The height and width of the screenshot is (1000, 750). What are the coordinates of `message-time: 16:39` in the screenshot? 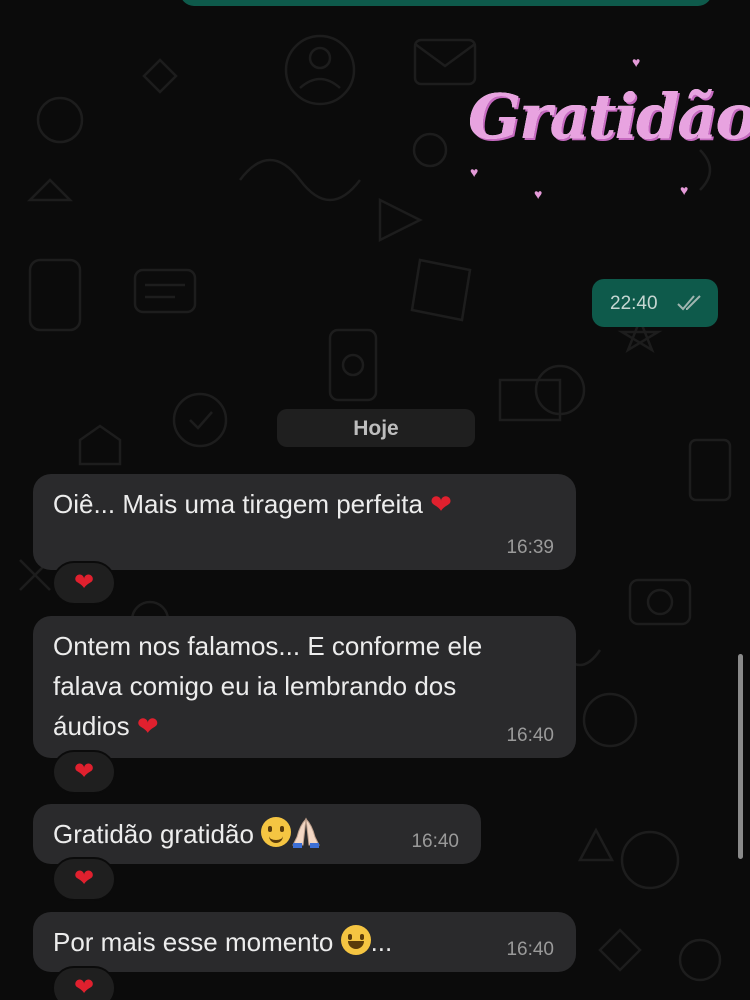 It's located at (530, 547).